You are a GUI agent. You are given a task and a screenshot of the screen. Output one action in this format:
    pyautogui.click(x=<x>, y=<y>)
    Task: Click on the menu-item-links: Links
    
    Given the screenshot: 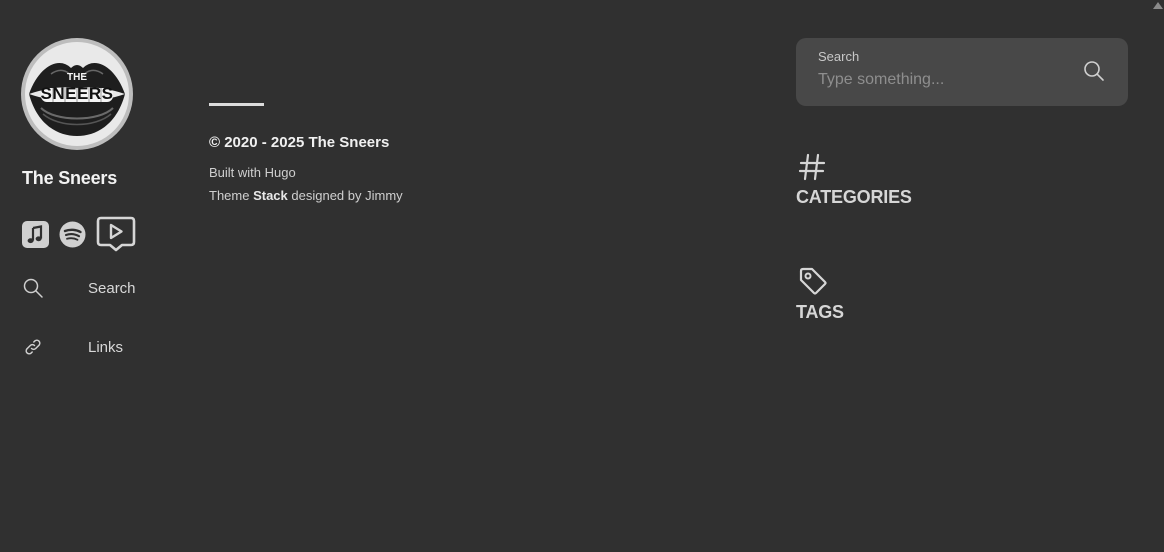 What is the action you would take?
    pyautogui.click(x=72, y=347)
    